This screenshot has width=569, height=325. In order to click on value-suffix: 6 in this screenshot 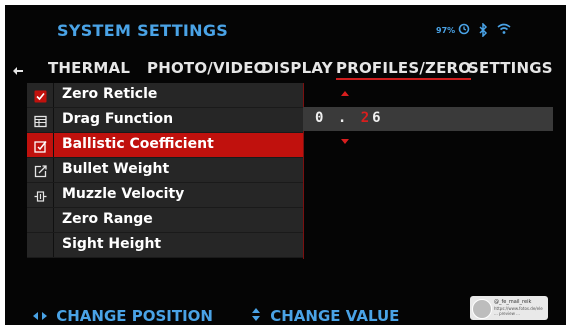, I will do `click(378, 118)`.